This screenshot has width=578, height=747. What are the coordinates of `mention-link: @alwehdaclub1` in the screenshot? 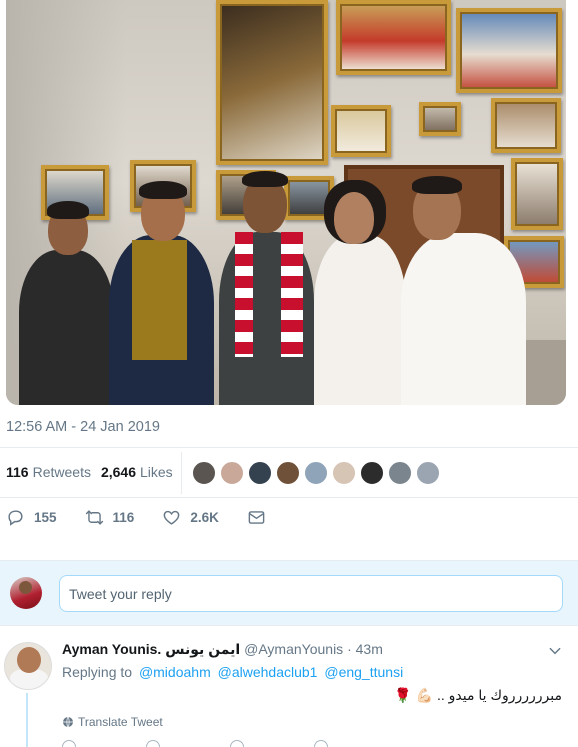 It's located at (268, 672).